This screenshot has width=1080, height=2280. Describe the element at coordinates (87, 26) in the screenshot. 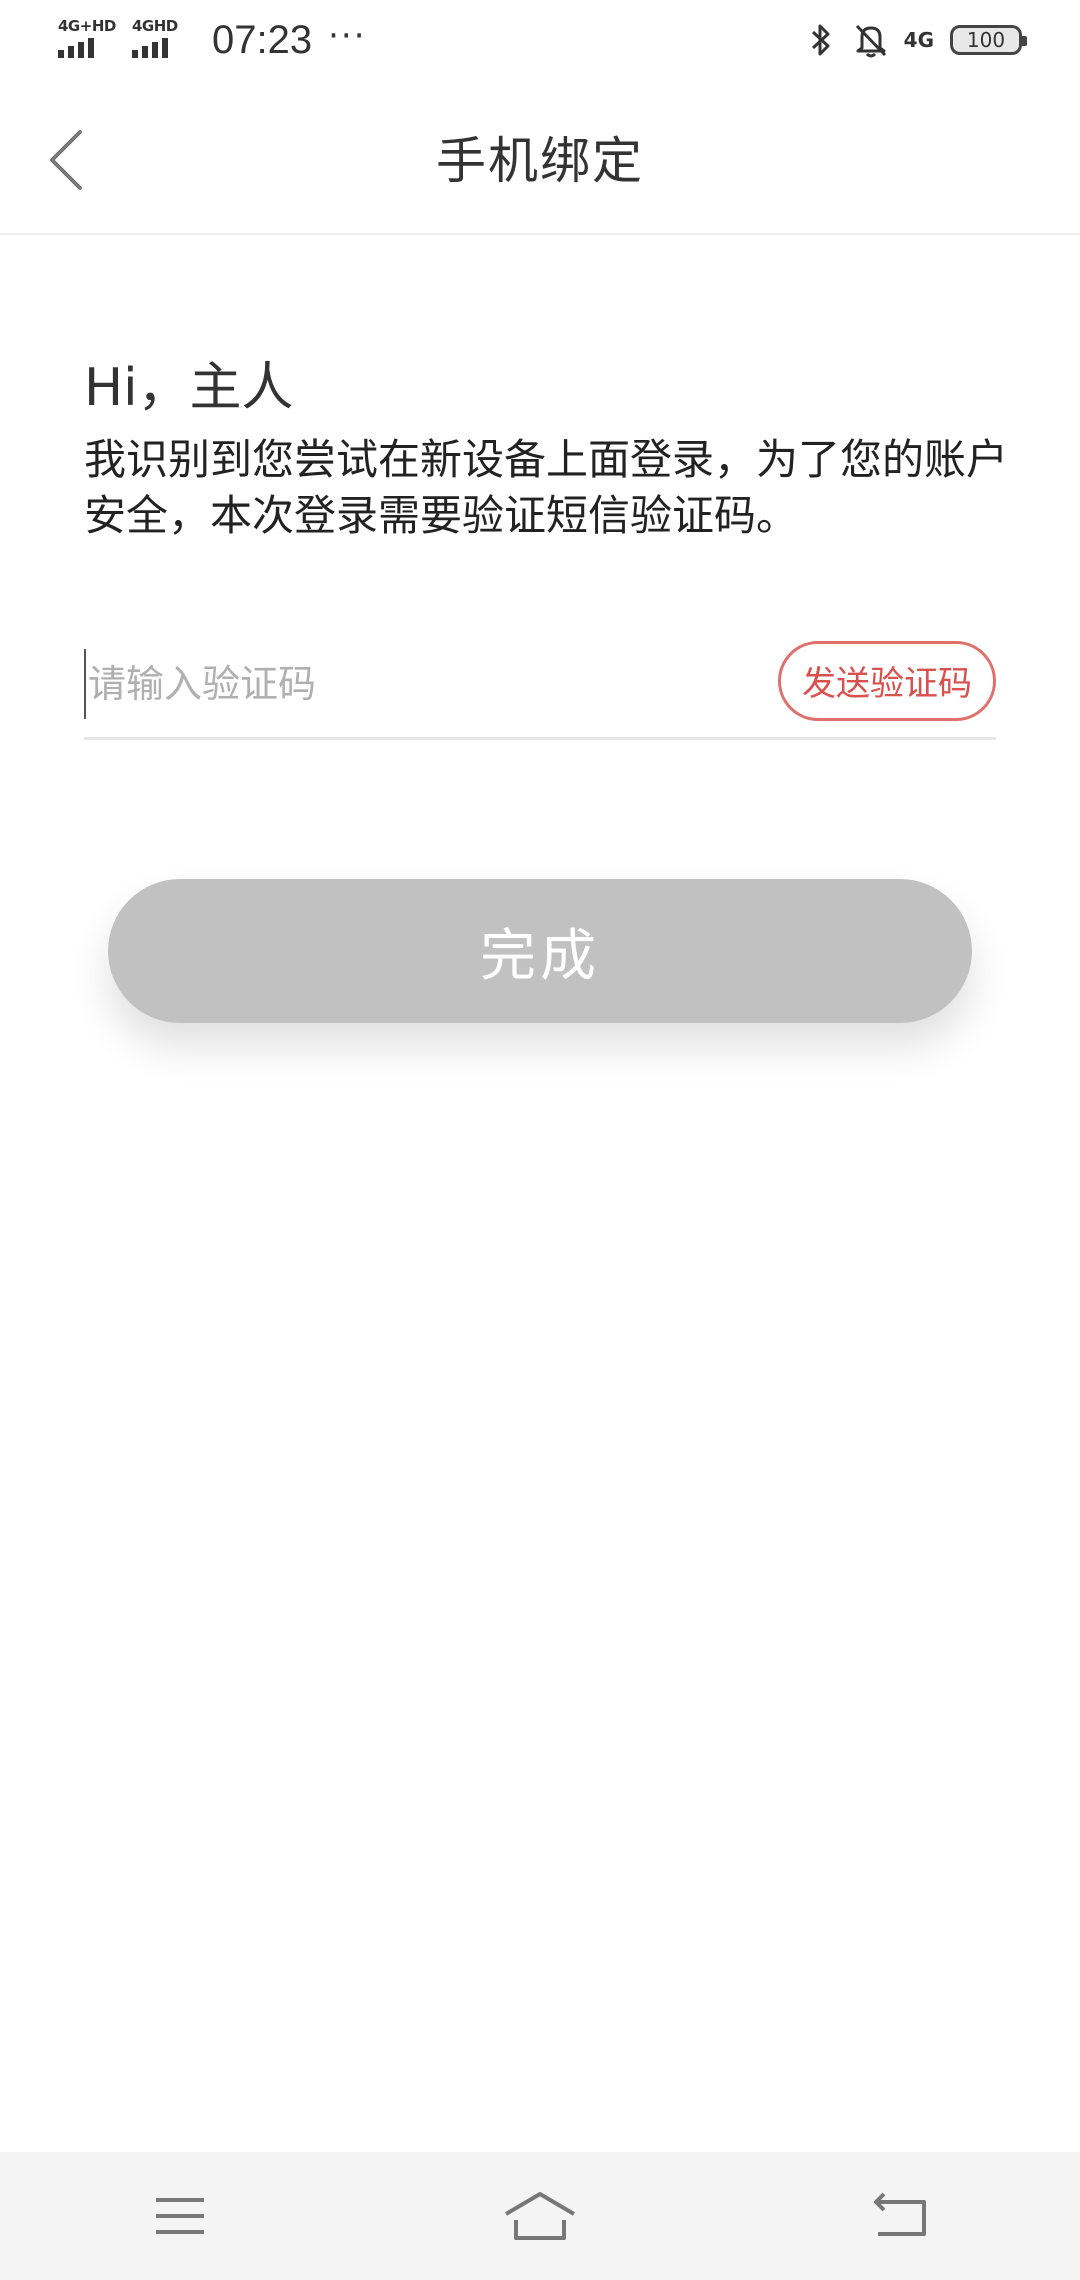

I see `sim1-network-label: 4G+HD` at that location.